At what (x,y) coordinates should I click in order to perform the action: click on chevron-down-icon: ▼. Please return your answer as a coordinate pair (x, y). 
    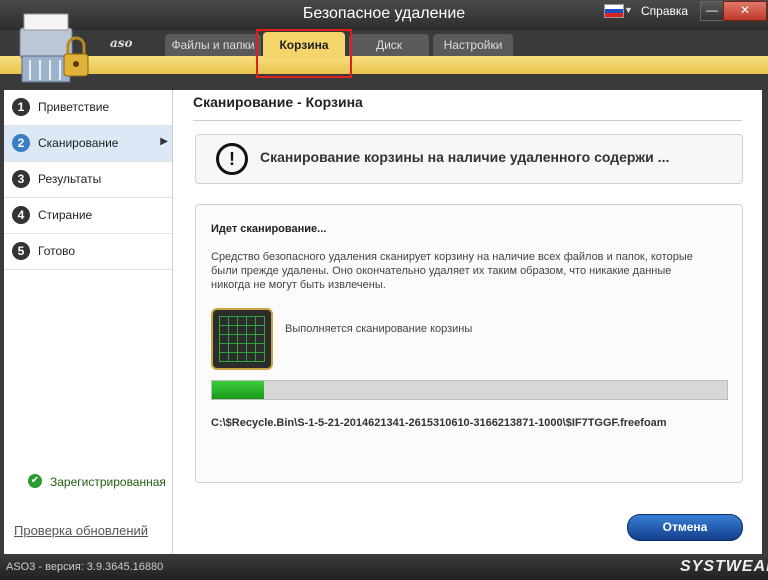
    Looking at the image, I should click on (628, 10).